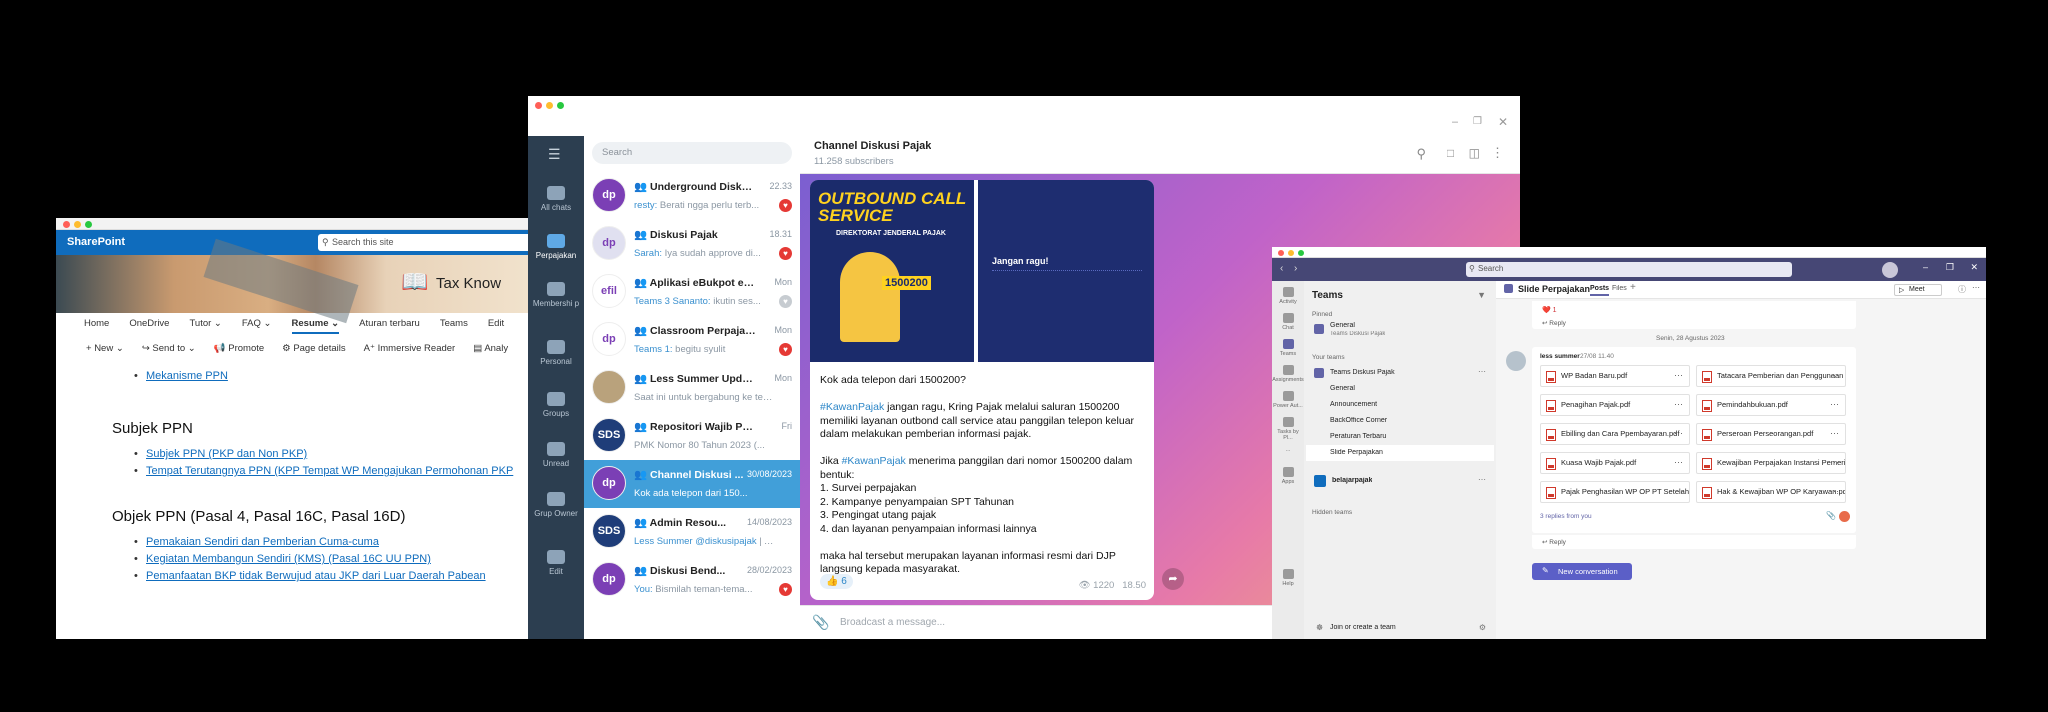 This screenshot has height=712, width=2048. I want to click on nav-home: Home, so click(96, 326).